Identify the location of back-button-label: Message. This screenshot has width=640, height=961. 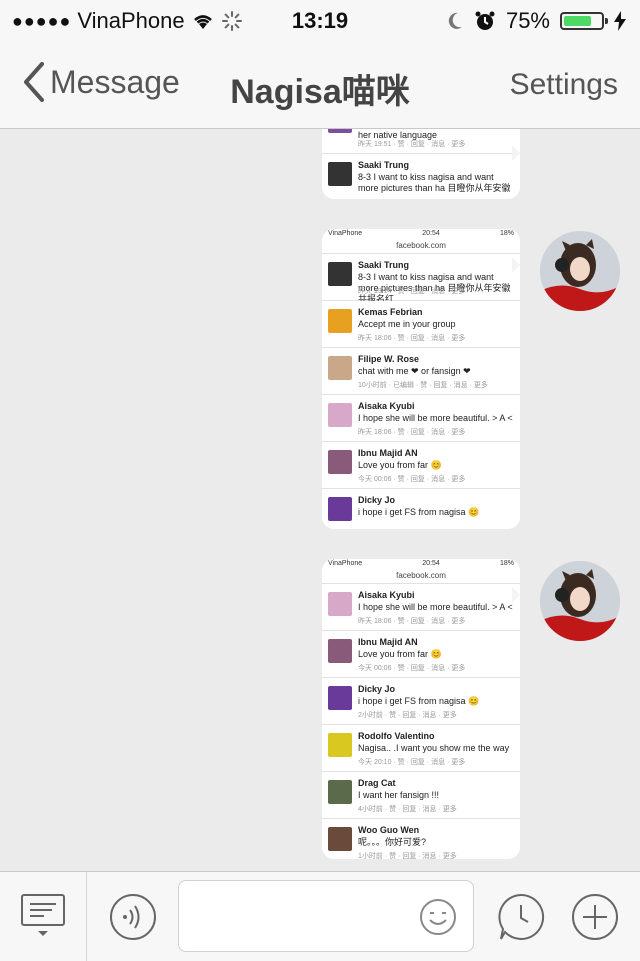
(115, 81).